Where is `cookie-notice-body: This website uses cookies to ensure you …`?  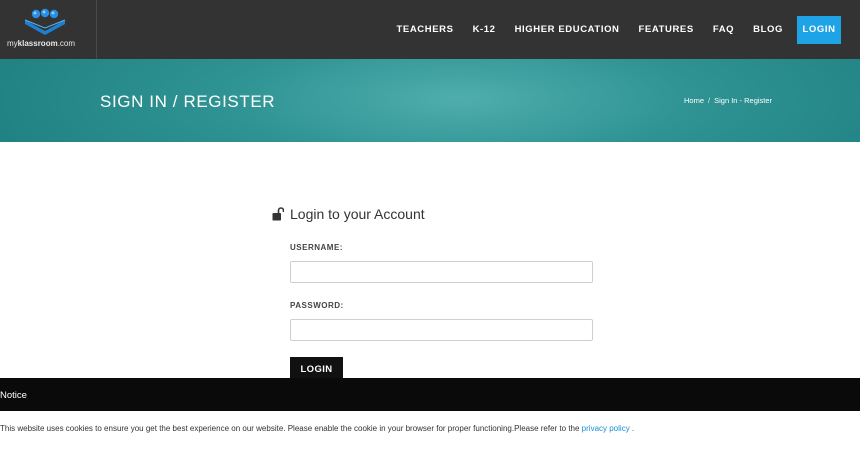 cookie-notice-body: This website uses cookies to ensure you … is located at coordinates (430, 430).